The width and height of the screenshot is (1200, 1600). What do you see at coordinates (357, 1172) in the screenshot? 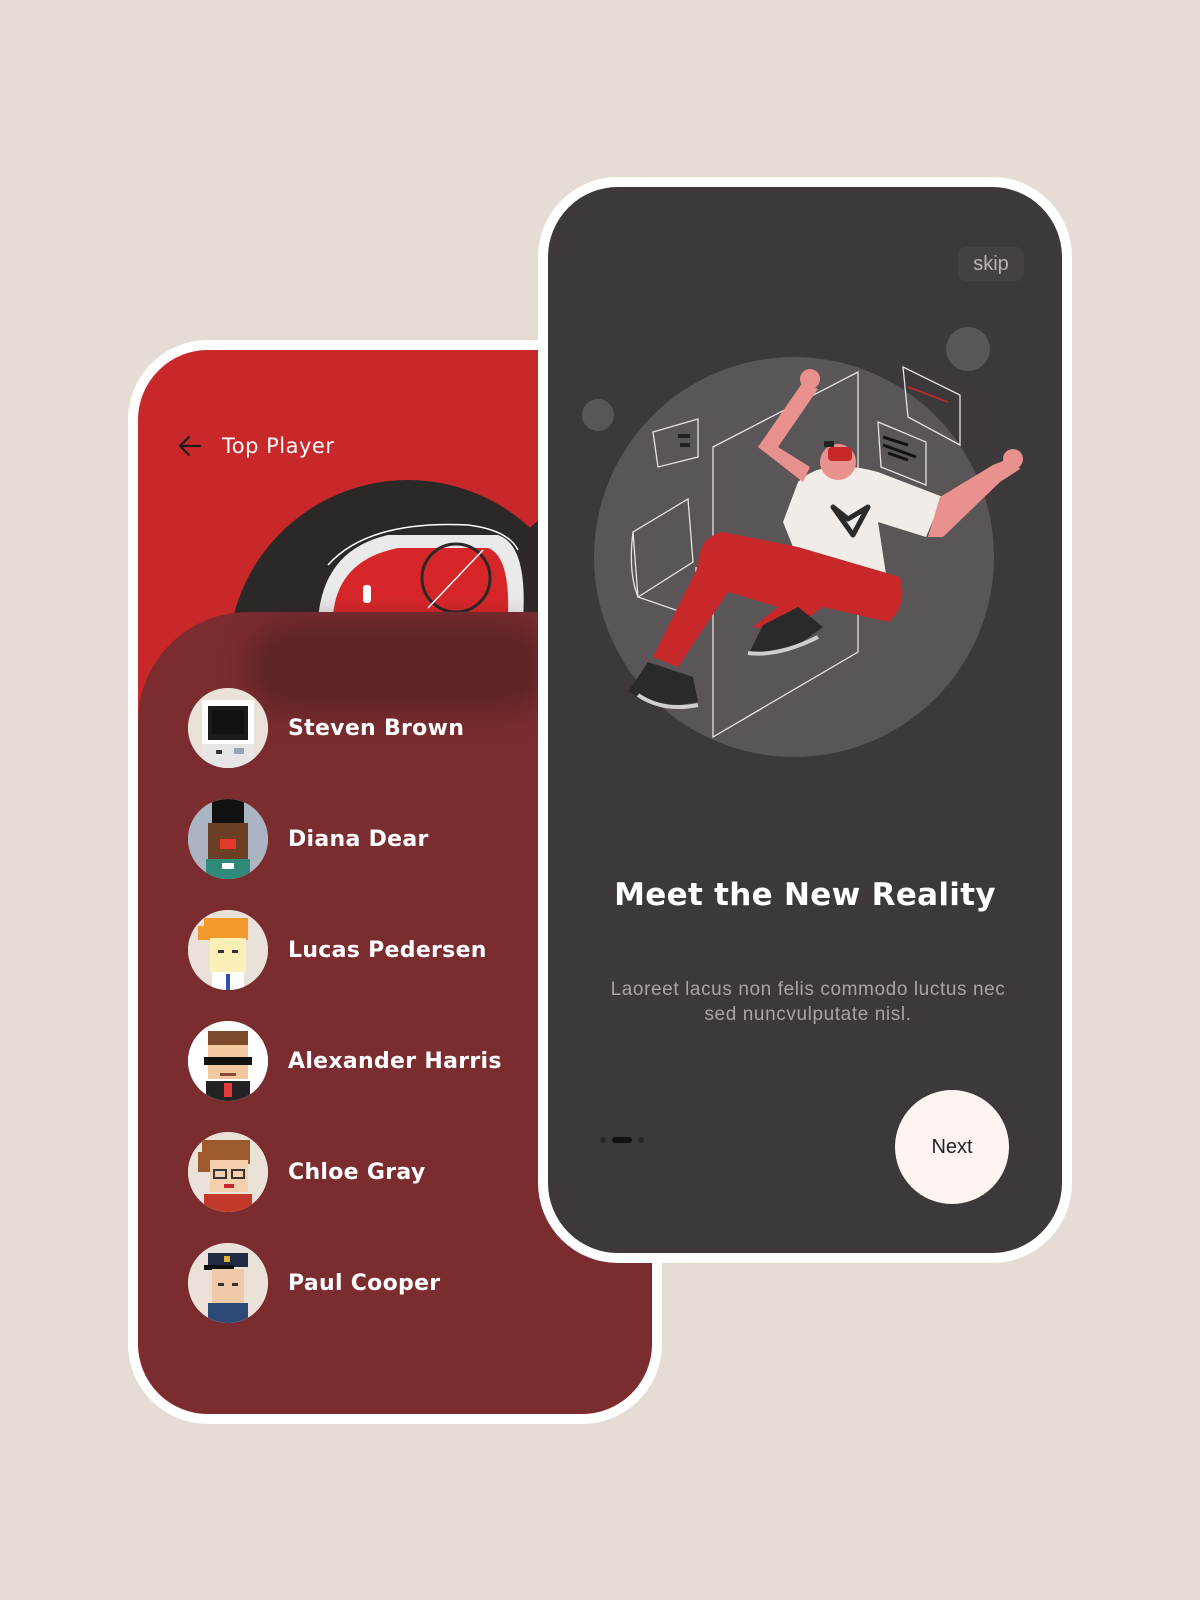
I see `player-name: Chloe Gray` at bounding box center [357, 1172].